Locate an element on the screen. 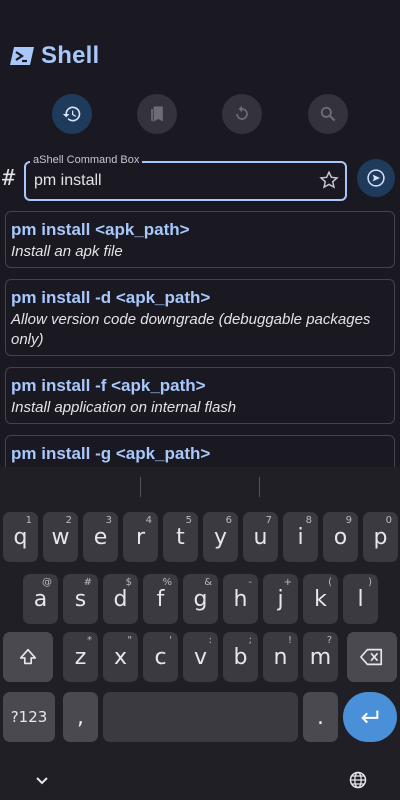 The height and width of the screenshot is (800, 400). key-o: o9 is located at coordinates (340, 537).